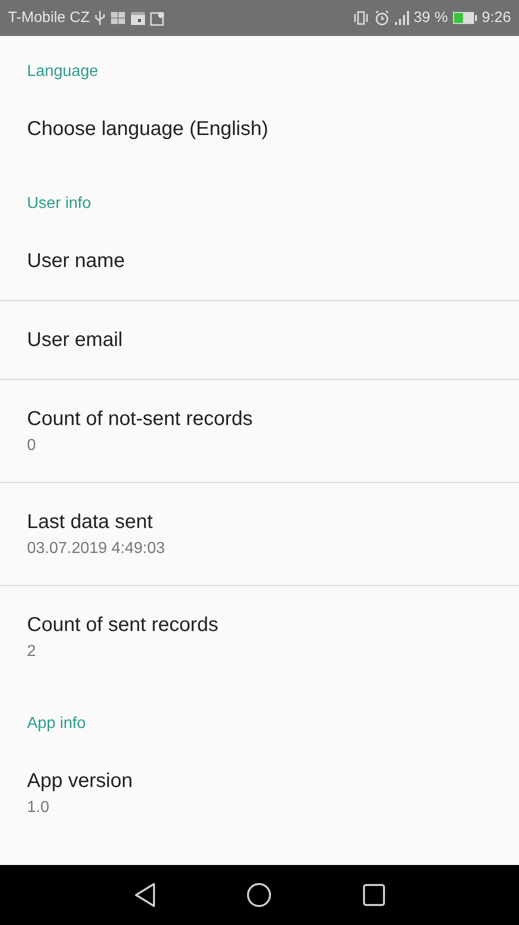 This screenshot has width=519, height=925. Describe the element at coordinates (259, 129) in the screenshot. I see `setting-title: Choose language (English)` at that location.